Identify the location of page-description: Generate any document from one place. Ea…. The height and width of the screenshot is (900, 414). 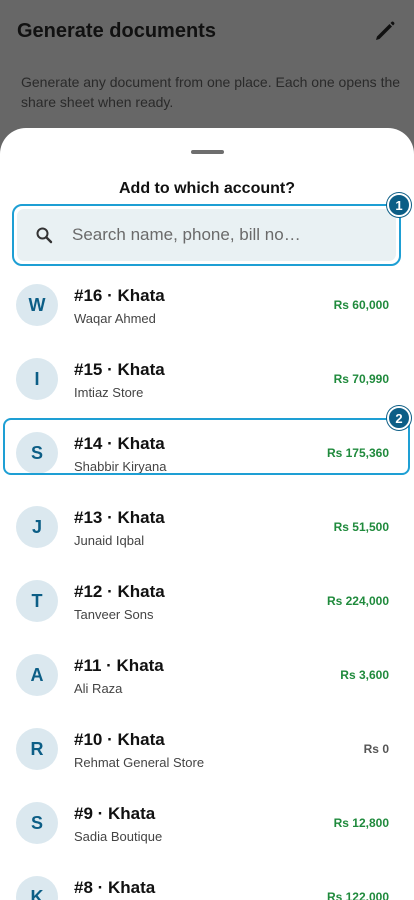
(211, 92).